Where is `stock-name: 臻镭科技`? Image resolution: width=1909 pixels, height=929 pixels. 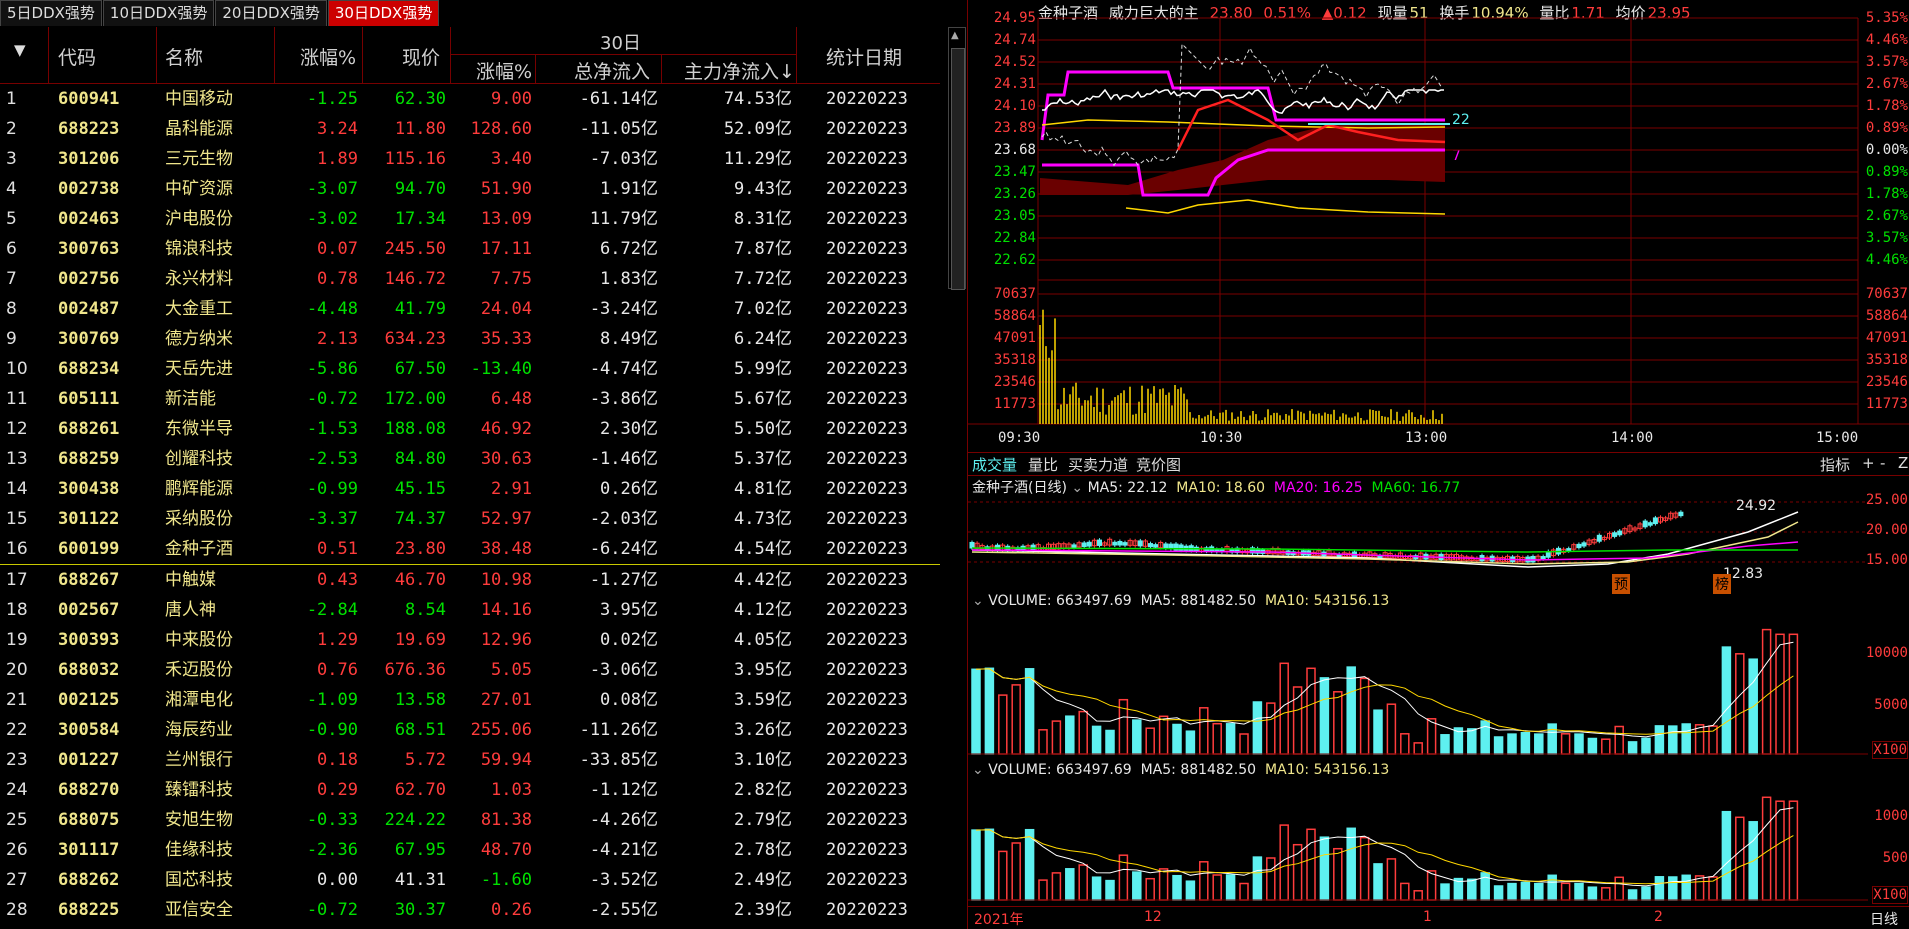
stock-name: 臻镭科技 is located at coordinates (199, 790).